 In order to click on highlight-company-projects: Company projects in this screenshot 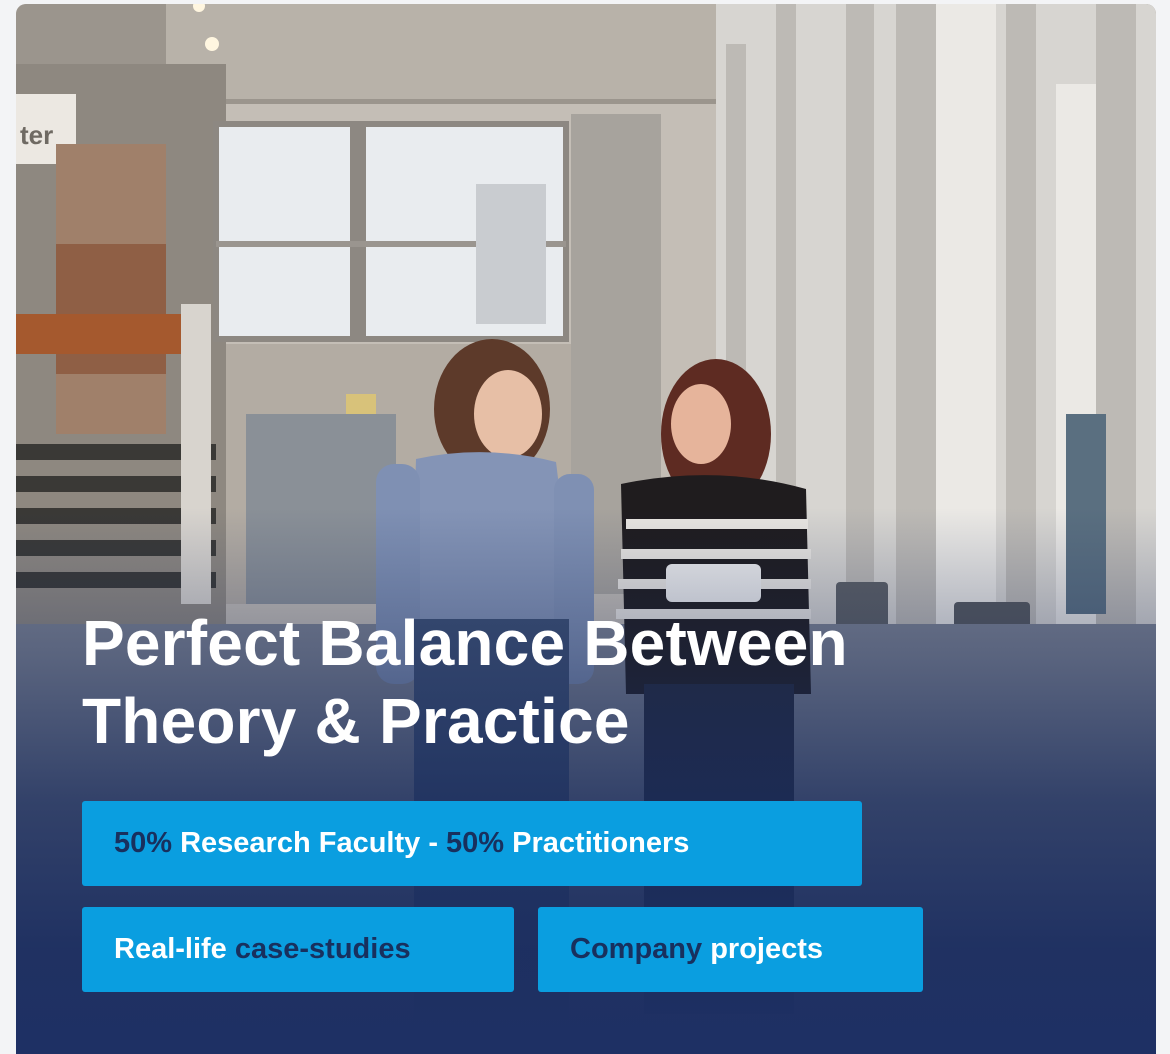, I will do `click(730, 949)`.